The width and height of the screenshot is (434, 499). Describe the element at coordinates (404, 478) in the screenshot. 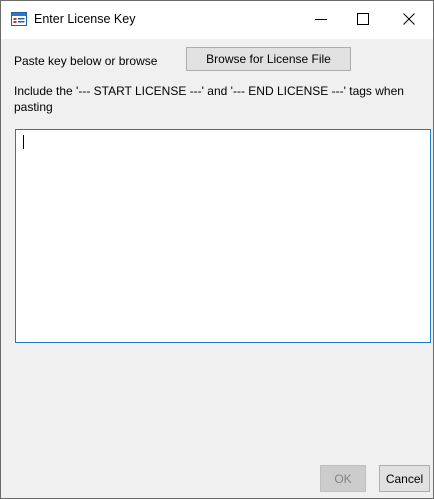

I see `cancel-button: Cancel` at that location.